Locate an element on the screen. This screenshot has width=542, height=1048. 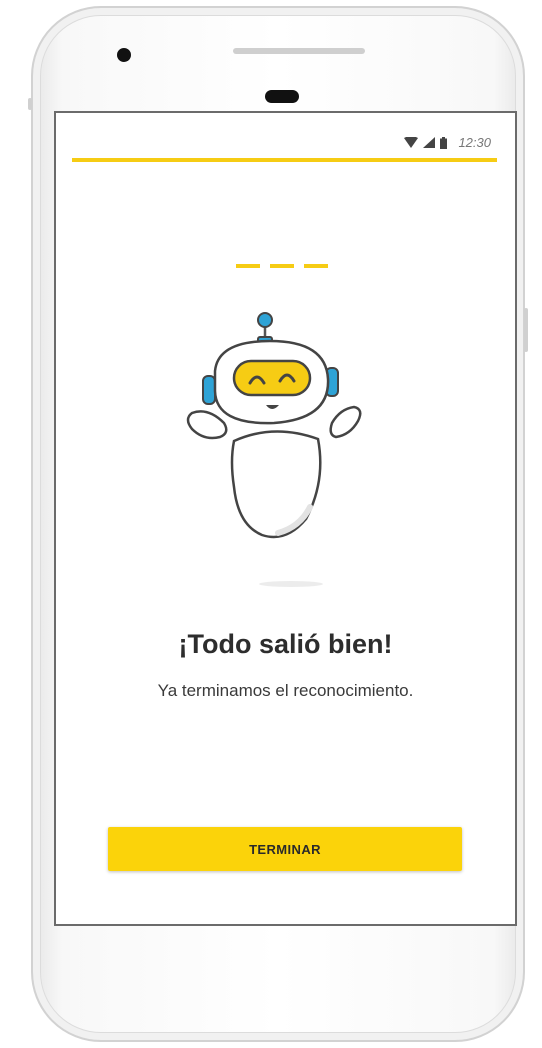
step-indicator is located at coordinates (282, 266).